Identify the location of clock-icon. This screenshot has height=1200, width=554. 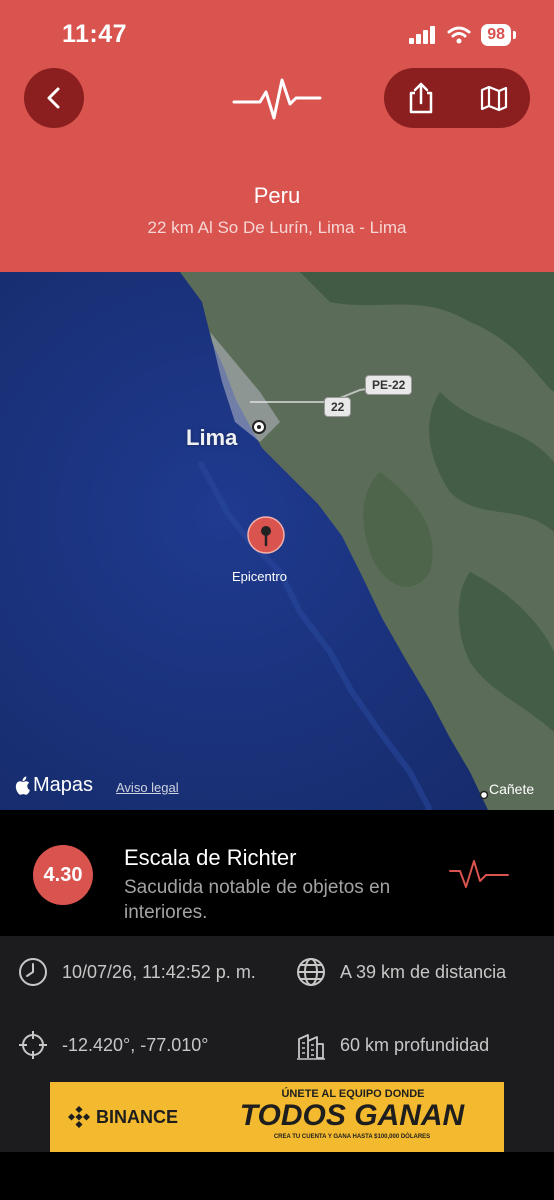
(33, 972).